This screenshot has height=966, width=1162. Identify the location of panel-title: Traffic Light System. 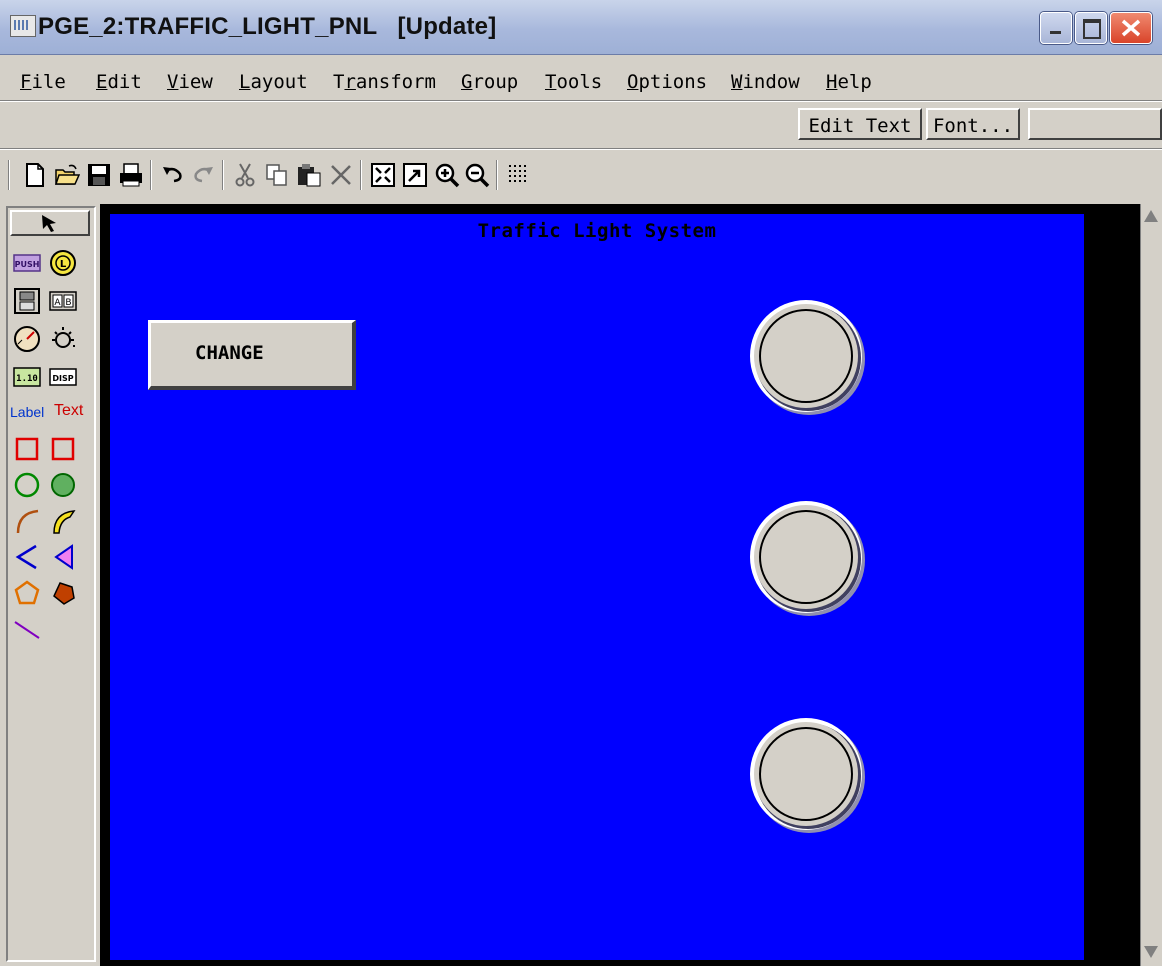
(597, 231).